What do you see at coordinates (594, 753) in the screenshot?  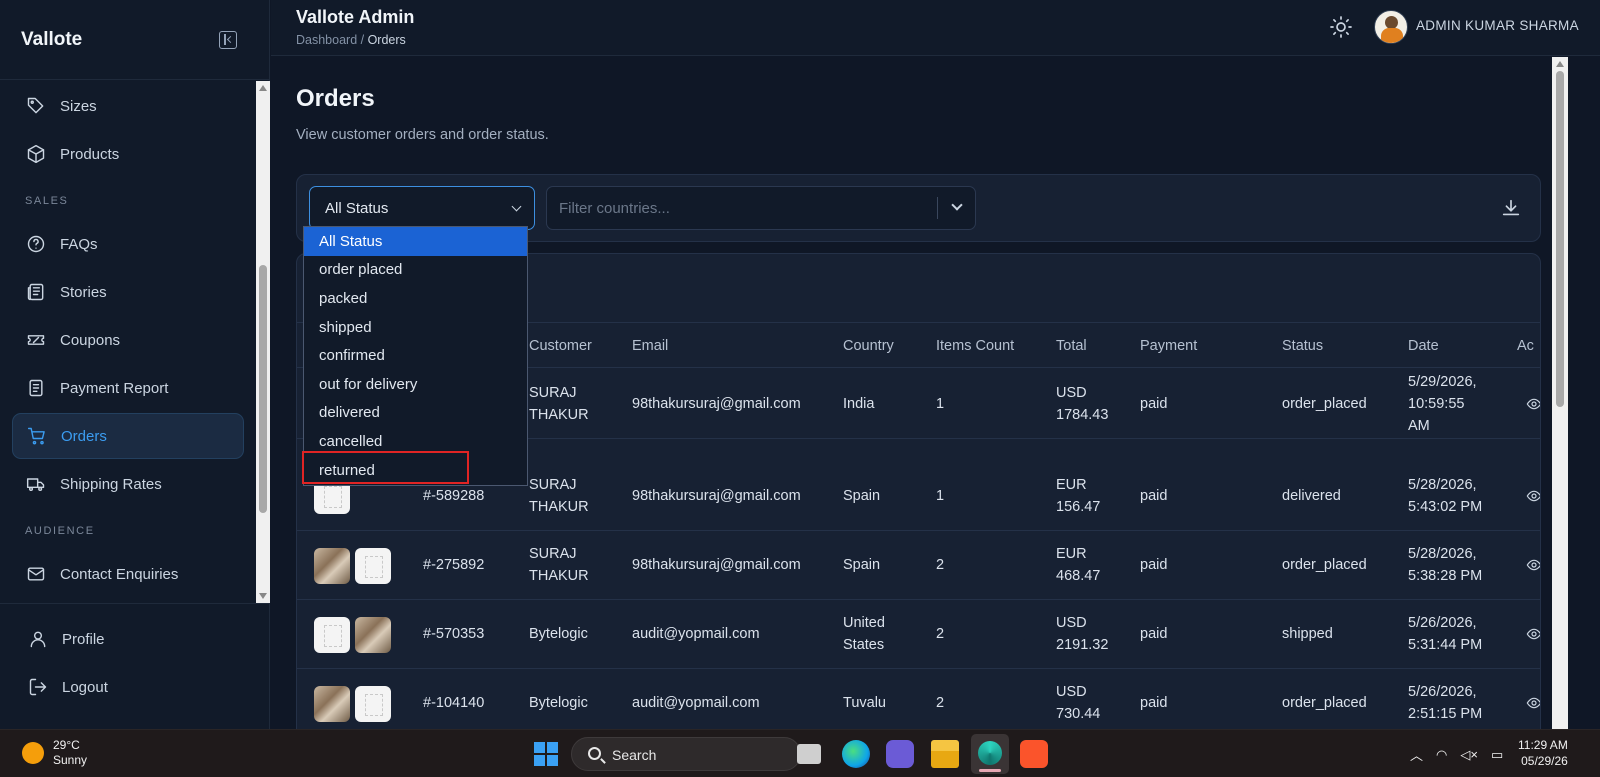 I see `search-icon` at bounding box center [594, 753].